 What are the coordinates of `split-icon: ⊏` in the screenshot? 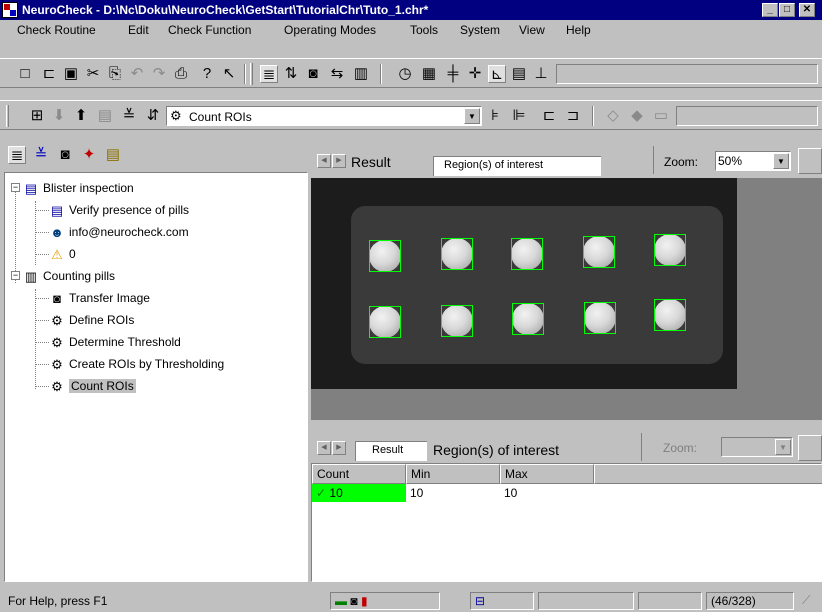 It's located at (549, 116).